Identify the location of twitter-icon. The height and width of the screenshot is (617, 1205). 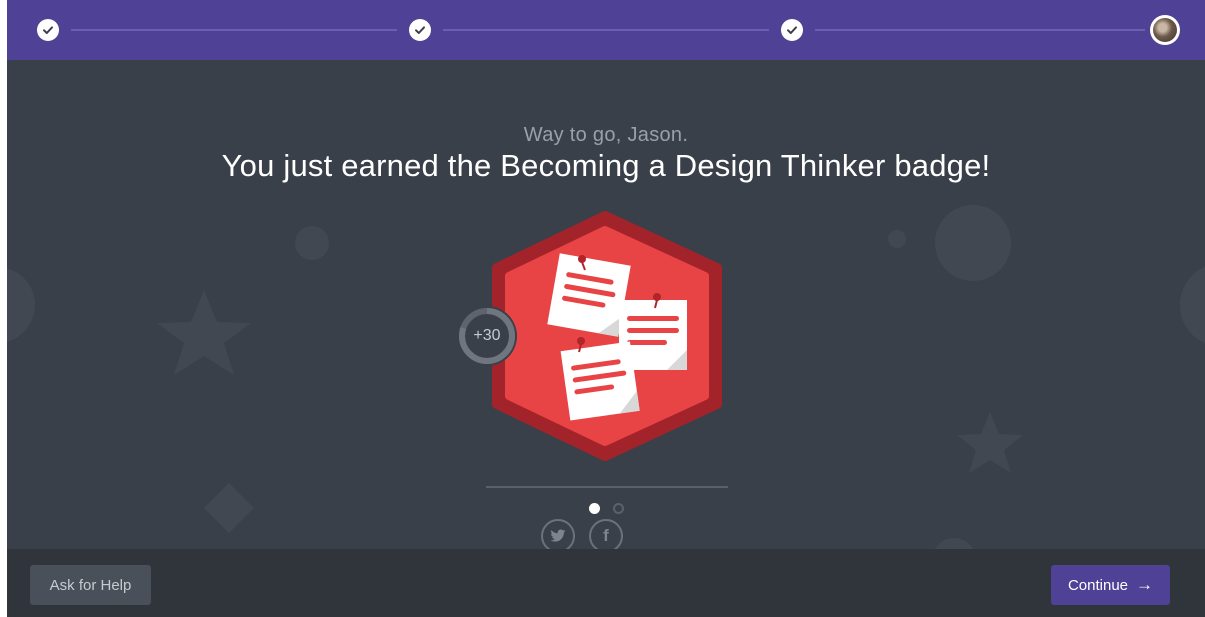
(558, 535).